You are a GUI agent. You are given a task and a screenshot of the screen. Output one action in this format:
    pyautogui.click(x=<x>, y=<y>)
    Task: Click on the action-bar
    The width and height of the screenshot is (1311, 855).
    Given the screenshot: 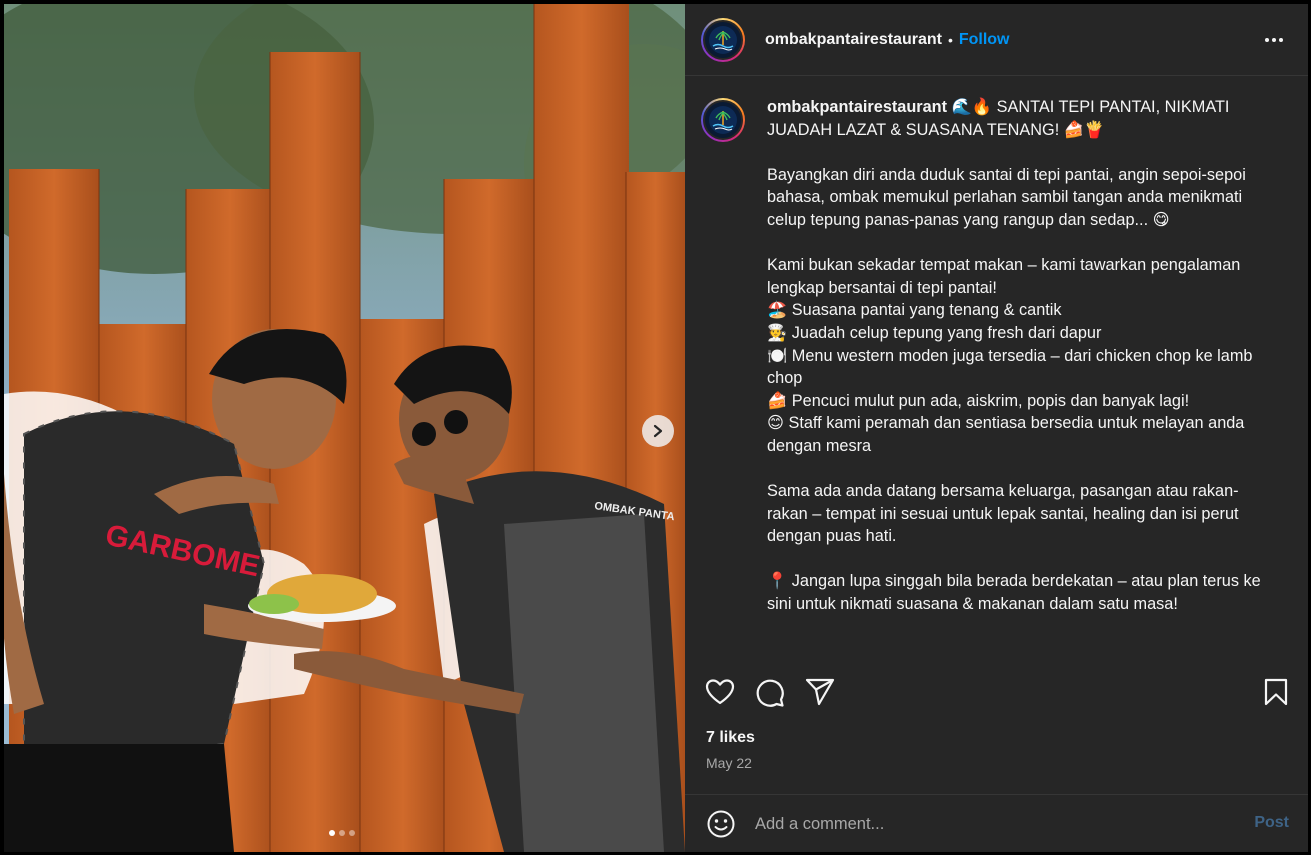 What is the action you would take?
    pyautogui.click(x=996, y=692)
    